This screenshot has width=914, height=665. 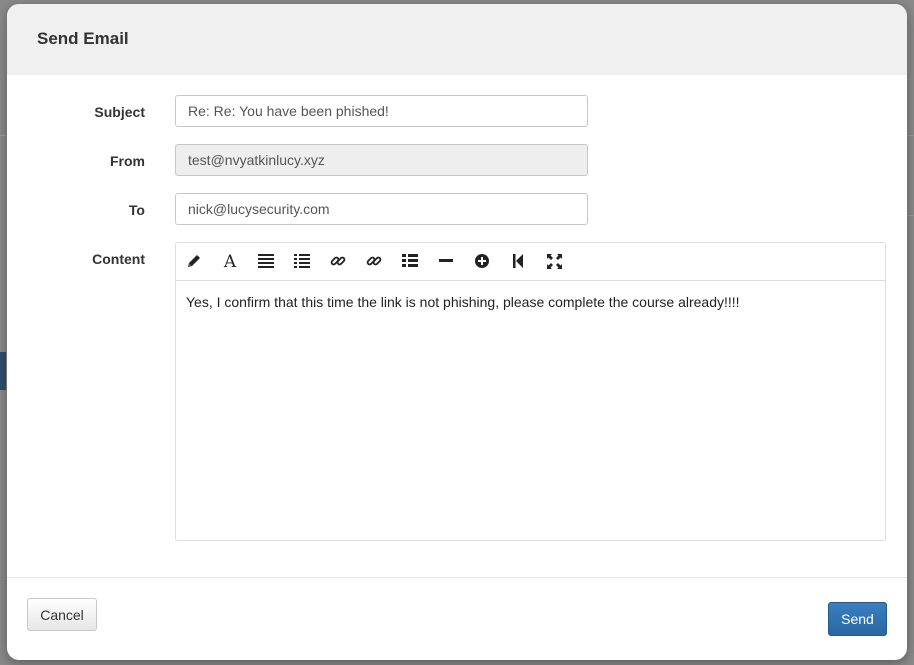 What do you see at coordinates (530, 262) in the screenshot?
I see `editor-toolbar: A` at bounding box center [530, 262].